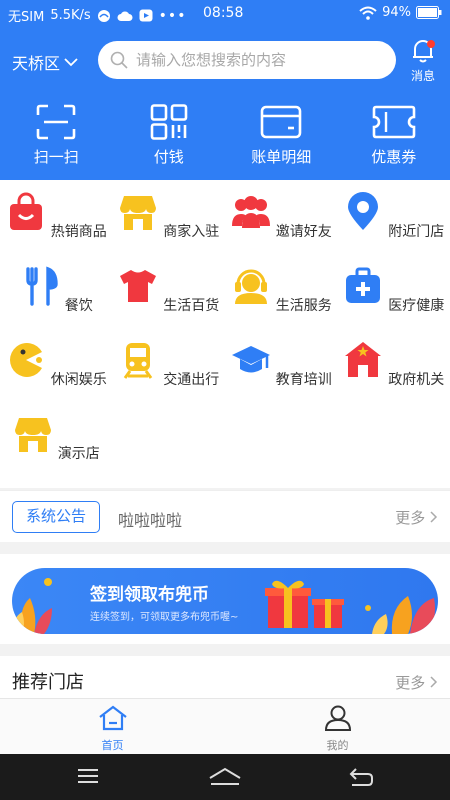 The height and width of the screenshot is (800, 450). What do you see at coordinates (42, 286) in the screenshot?
I see `cutlery-icon` at bounding box center [42, 286].